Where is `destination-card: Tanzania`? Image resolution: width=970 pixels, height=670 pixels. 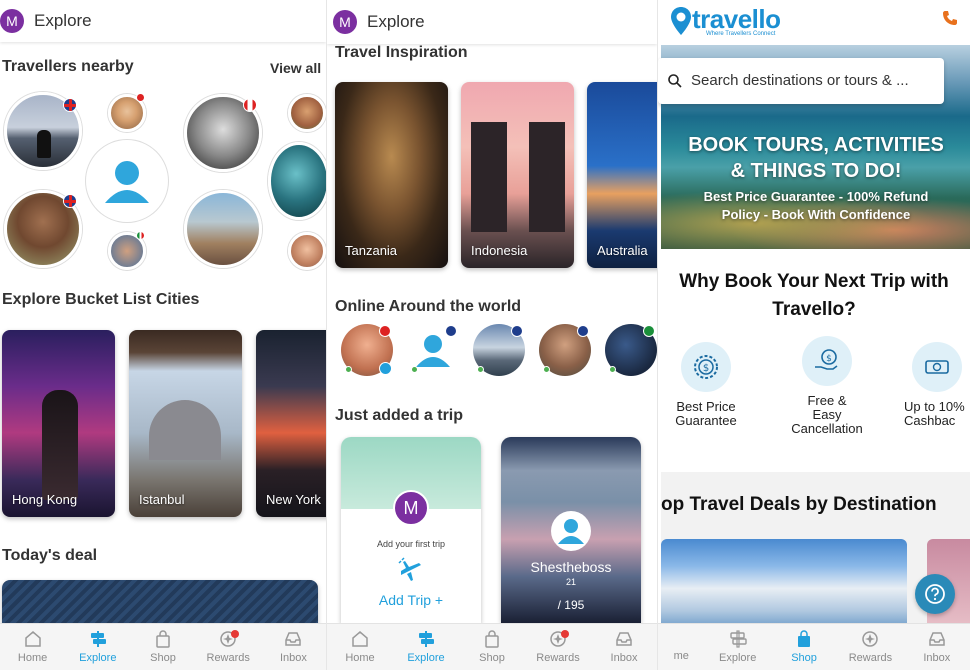
destination-card: Tanzania is located at coordinates (391, 175).